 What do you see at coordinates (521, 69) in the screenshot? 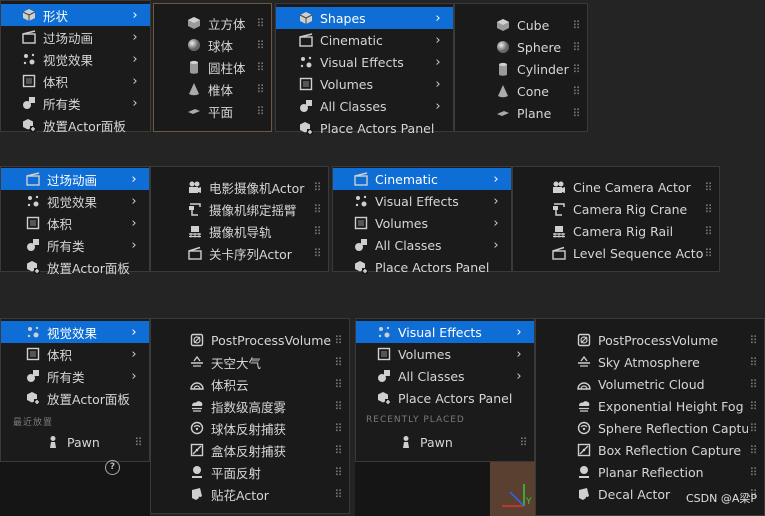
I see `actor-item: Cylinder ⠿` at bounding box center [521, 69].